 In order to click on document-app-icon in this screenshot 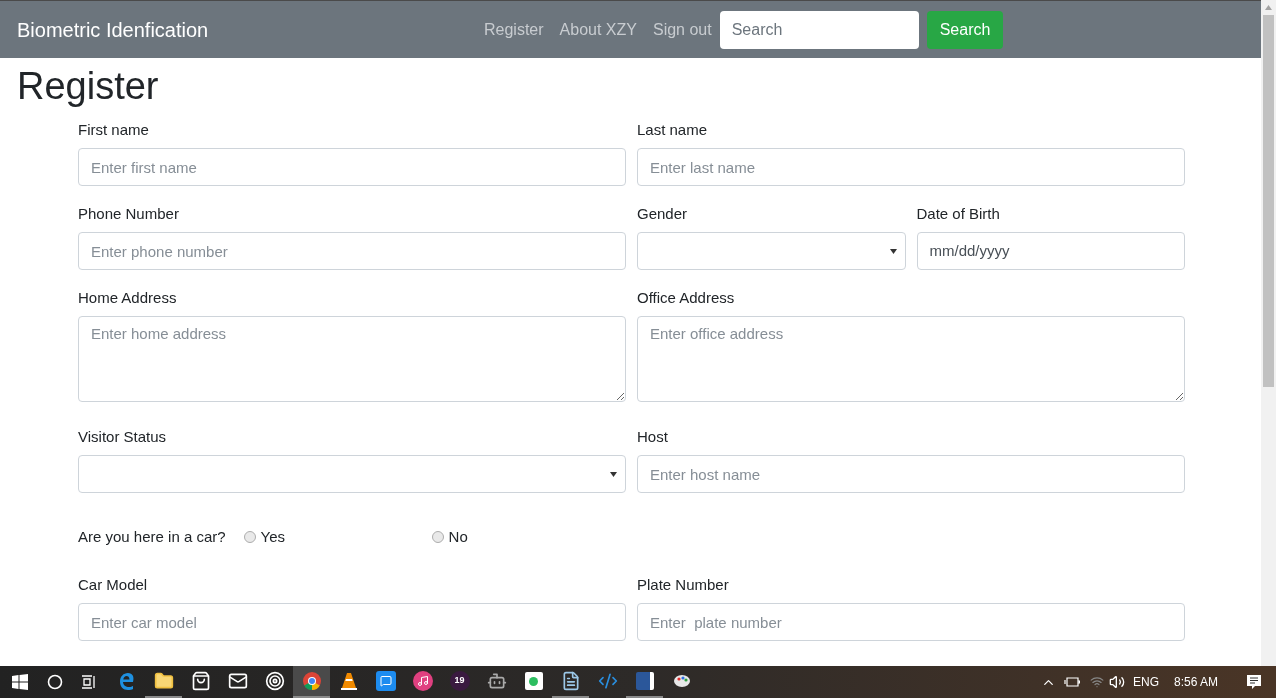, I will do `click(644, 681)`.